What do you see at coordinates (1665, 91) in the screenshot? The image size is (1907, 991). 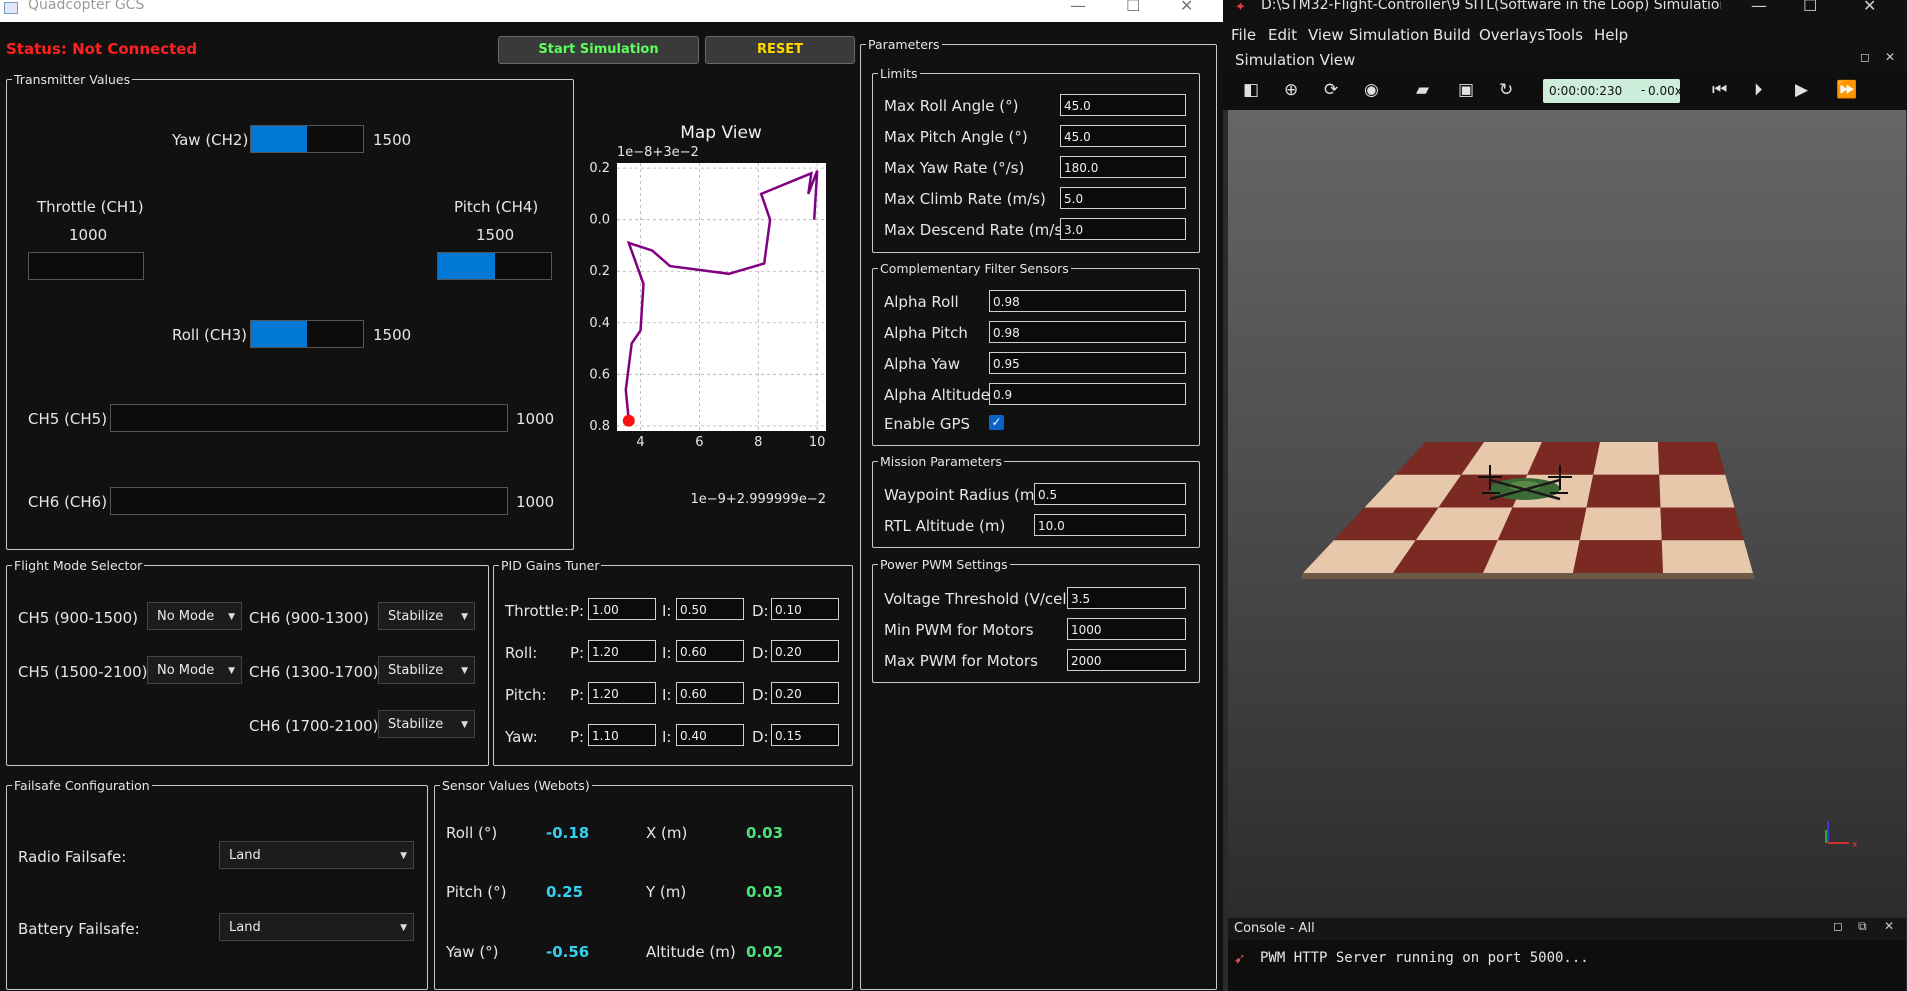 I see `simulation-speed: 0.00x` at bounding box center [1665, 91].